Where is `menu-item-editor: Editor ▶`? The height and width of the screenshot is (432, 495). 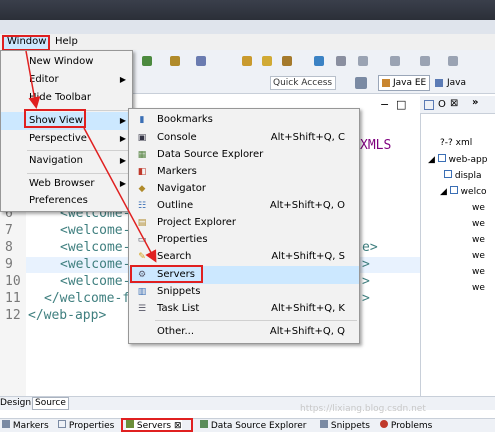
menu-item-editor: Editor ▶ is located at coordinates (66, 80).